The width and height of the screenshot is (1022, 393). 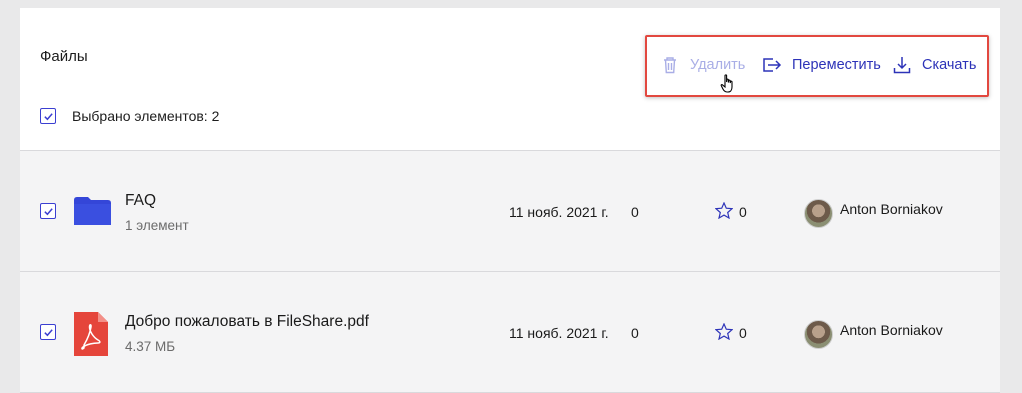 I want to click on move-button: Переместить, so click(x=821, y=65).